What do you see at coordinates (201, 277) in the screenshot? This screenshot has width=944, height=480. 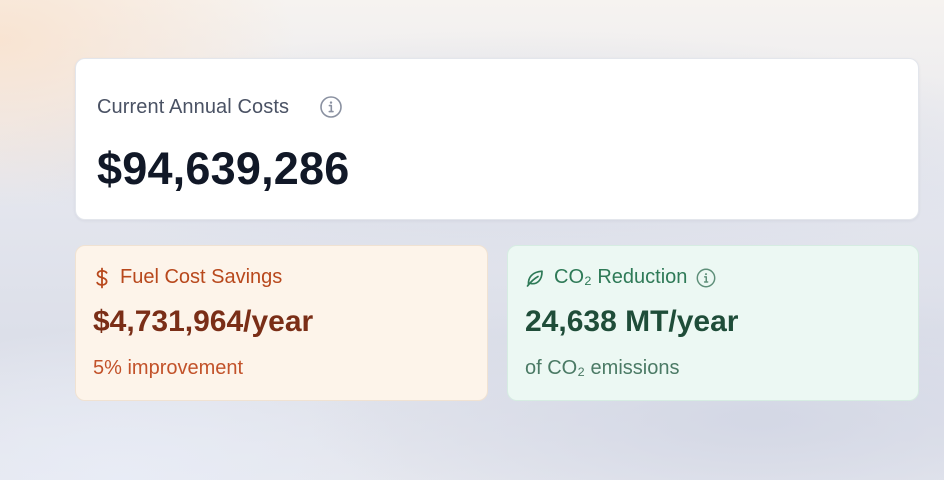 I see `fuel-cost-savings-title: Fuel Cost Savings` at bounding box center [201, 277].